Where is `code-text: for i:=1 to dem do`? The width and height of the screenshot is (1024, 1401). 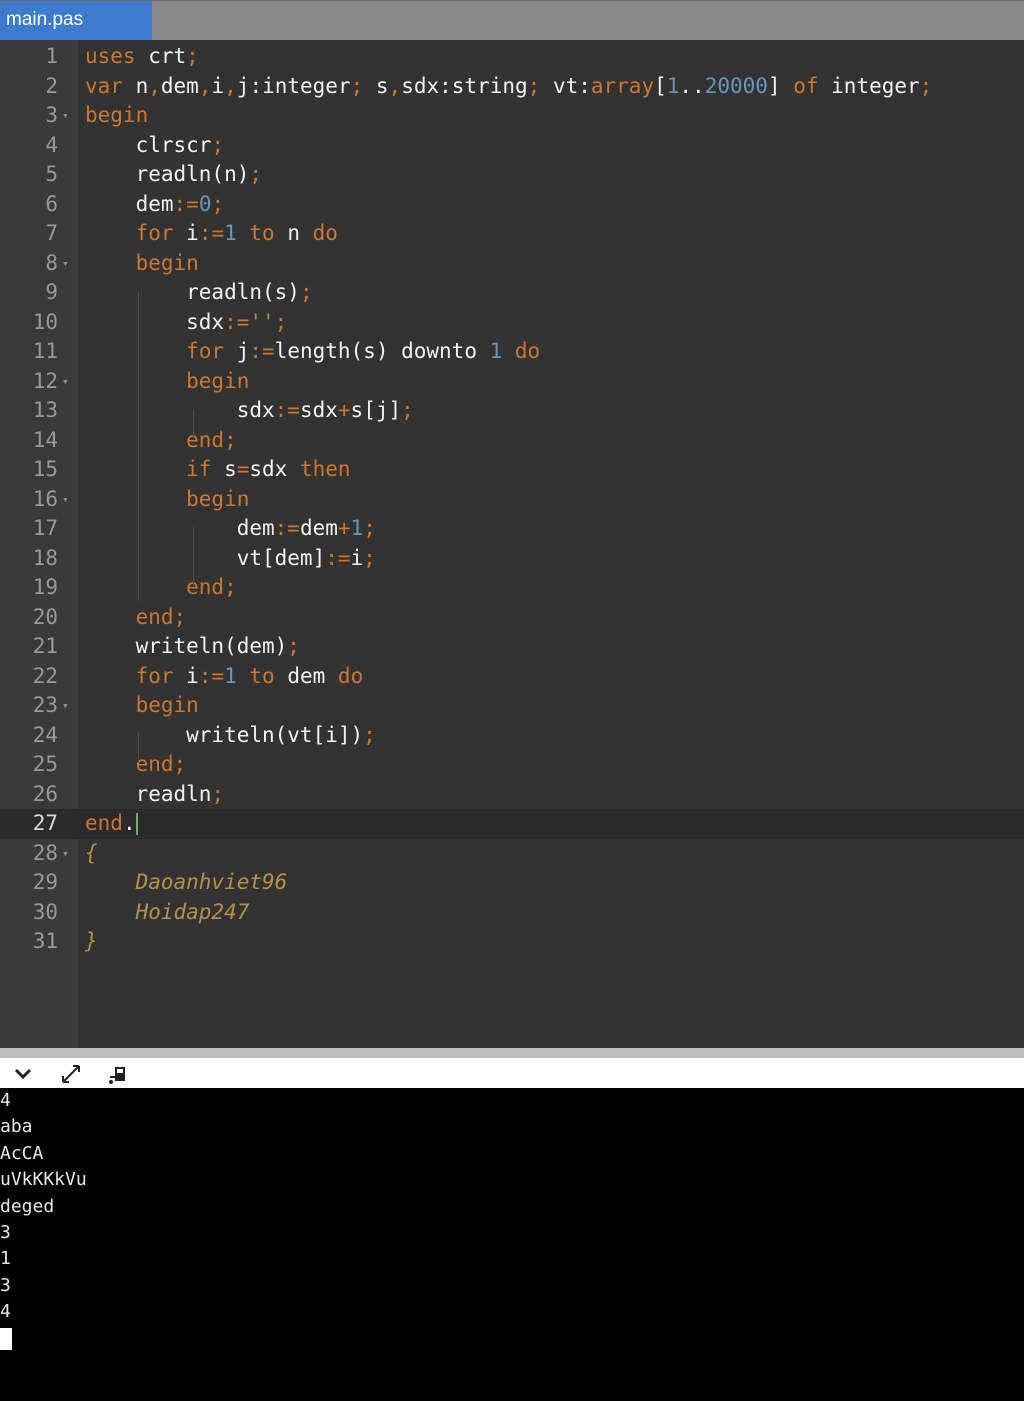
code-text: for i:=1 to dem do is located at coordinates (224, 675).